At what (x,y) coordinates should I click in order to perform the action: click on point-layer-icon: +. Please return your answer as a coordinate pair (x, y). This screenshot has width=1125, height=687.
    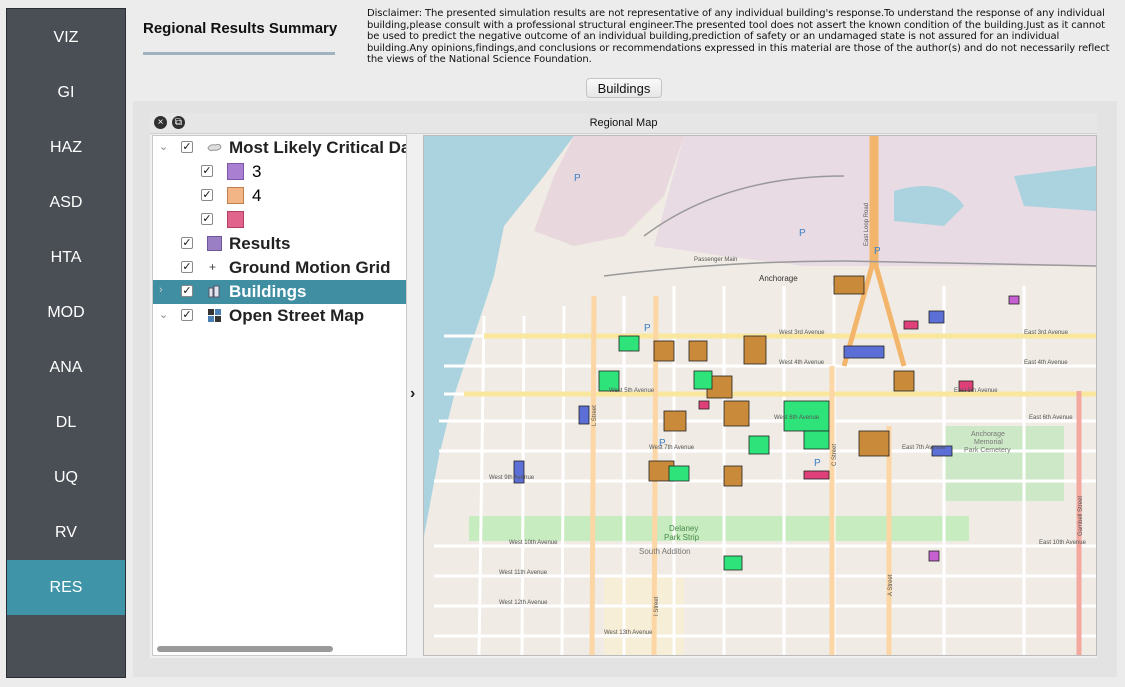
    Looking at the image, I should click on (213, 267).